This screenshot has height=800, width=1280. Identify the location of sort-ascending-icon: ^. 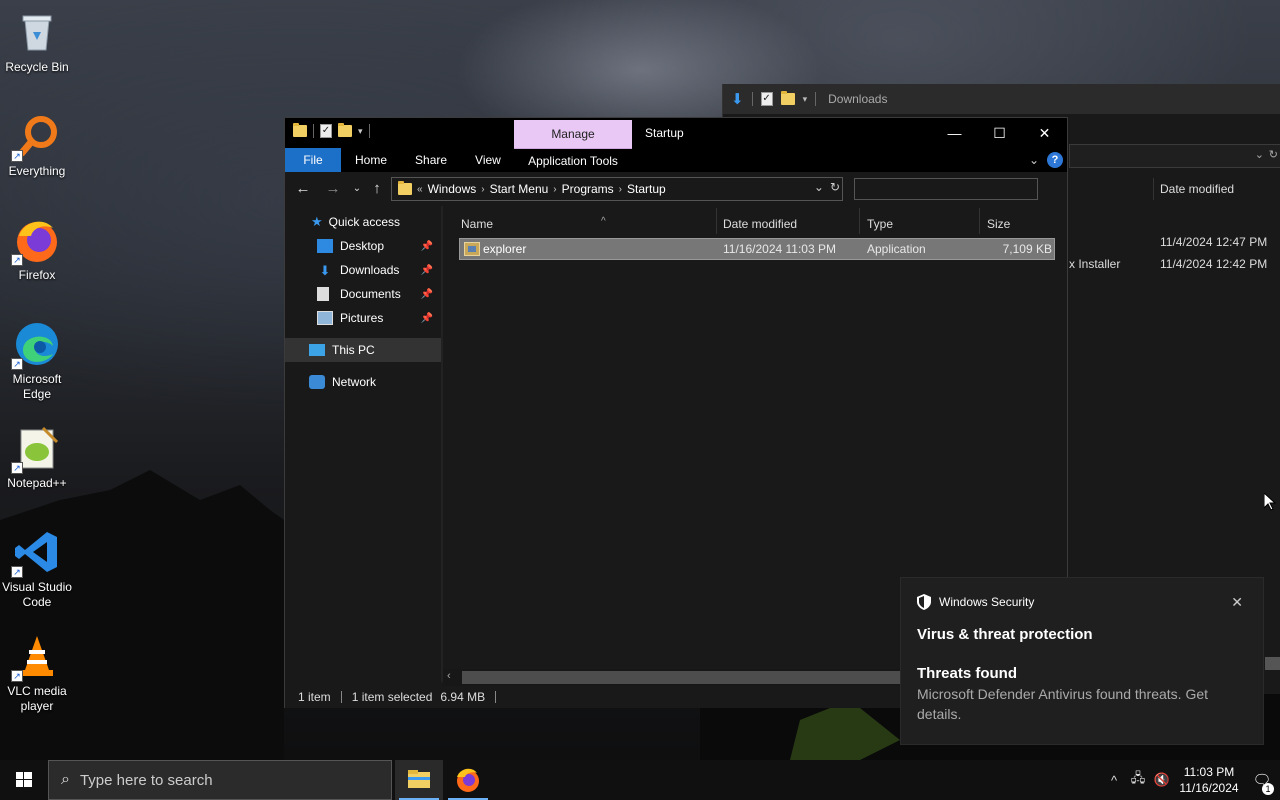
(603, 221).